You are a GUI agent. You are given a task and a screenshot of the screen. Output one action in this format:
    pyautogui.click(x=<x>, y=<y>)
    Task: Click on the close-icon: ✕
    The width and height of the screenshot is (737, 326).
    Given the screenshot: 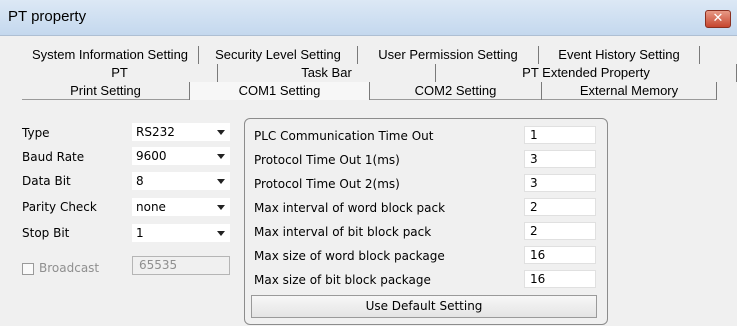 What is the action you would take?
    pyautogui.click(x=718, y=18)
    